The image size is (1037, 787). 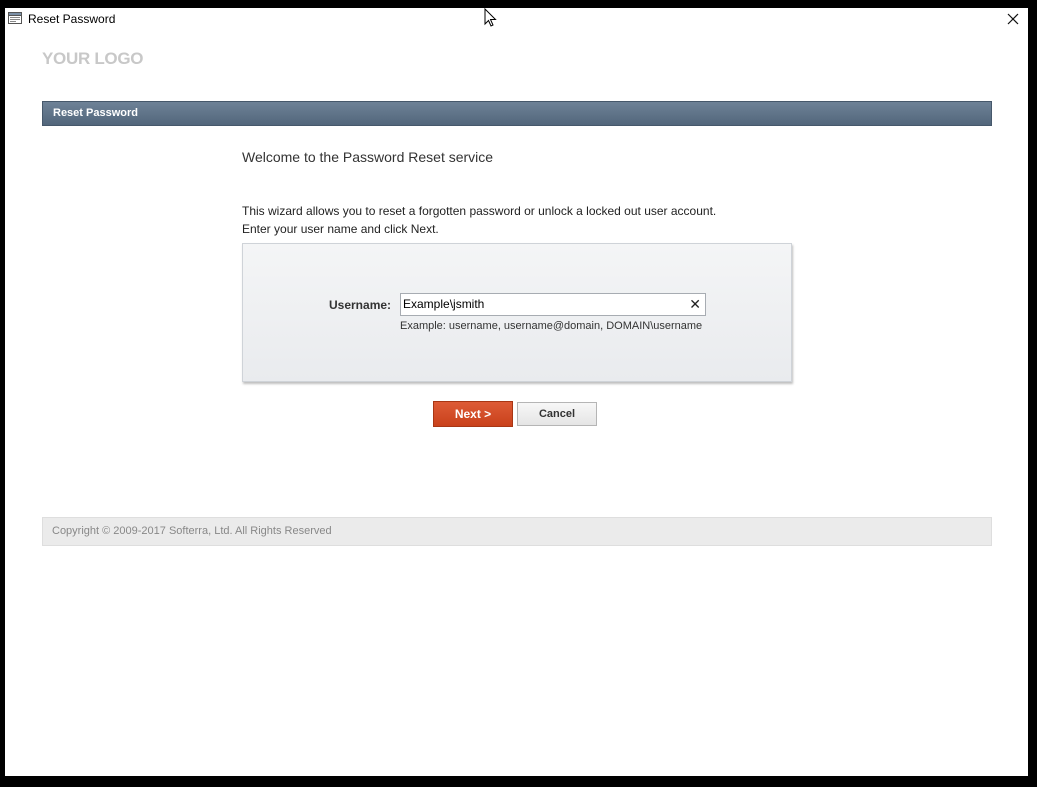 I want to click on username-input, so click(x=543, y=303).